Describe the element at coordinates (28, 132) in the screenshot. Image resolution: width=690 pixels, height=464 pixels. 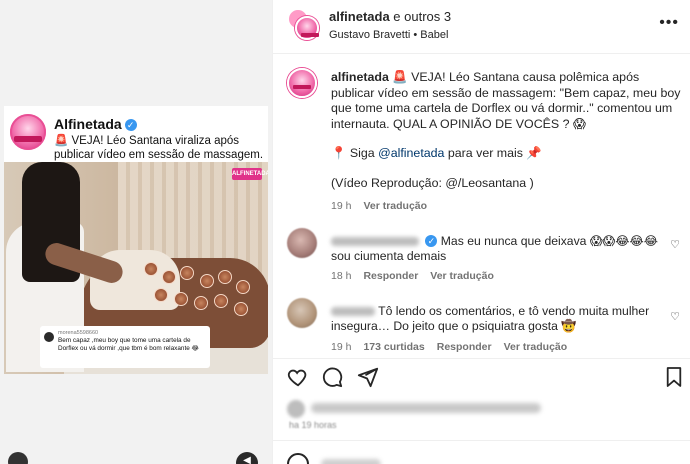
I see `card-avatar` at that location.